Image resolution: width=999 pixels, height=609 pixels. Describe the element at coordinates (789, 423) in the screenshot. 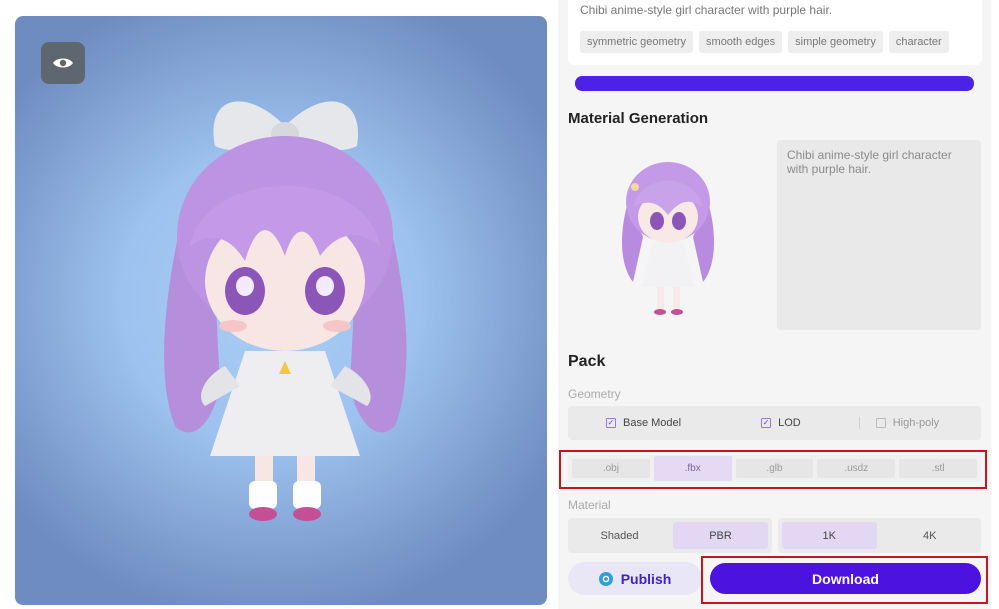

I see `geometry-option-label: LOD` at that location.